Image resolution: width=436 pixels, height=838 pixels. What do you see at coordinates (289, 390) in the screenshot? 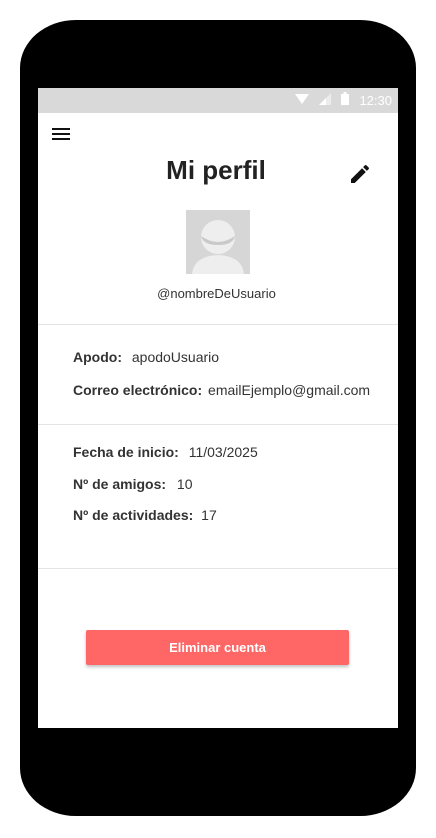
I see `email-value: emailEjemplo@gmail.com` at bounding box center [289, 390].